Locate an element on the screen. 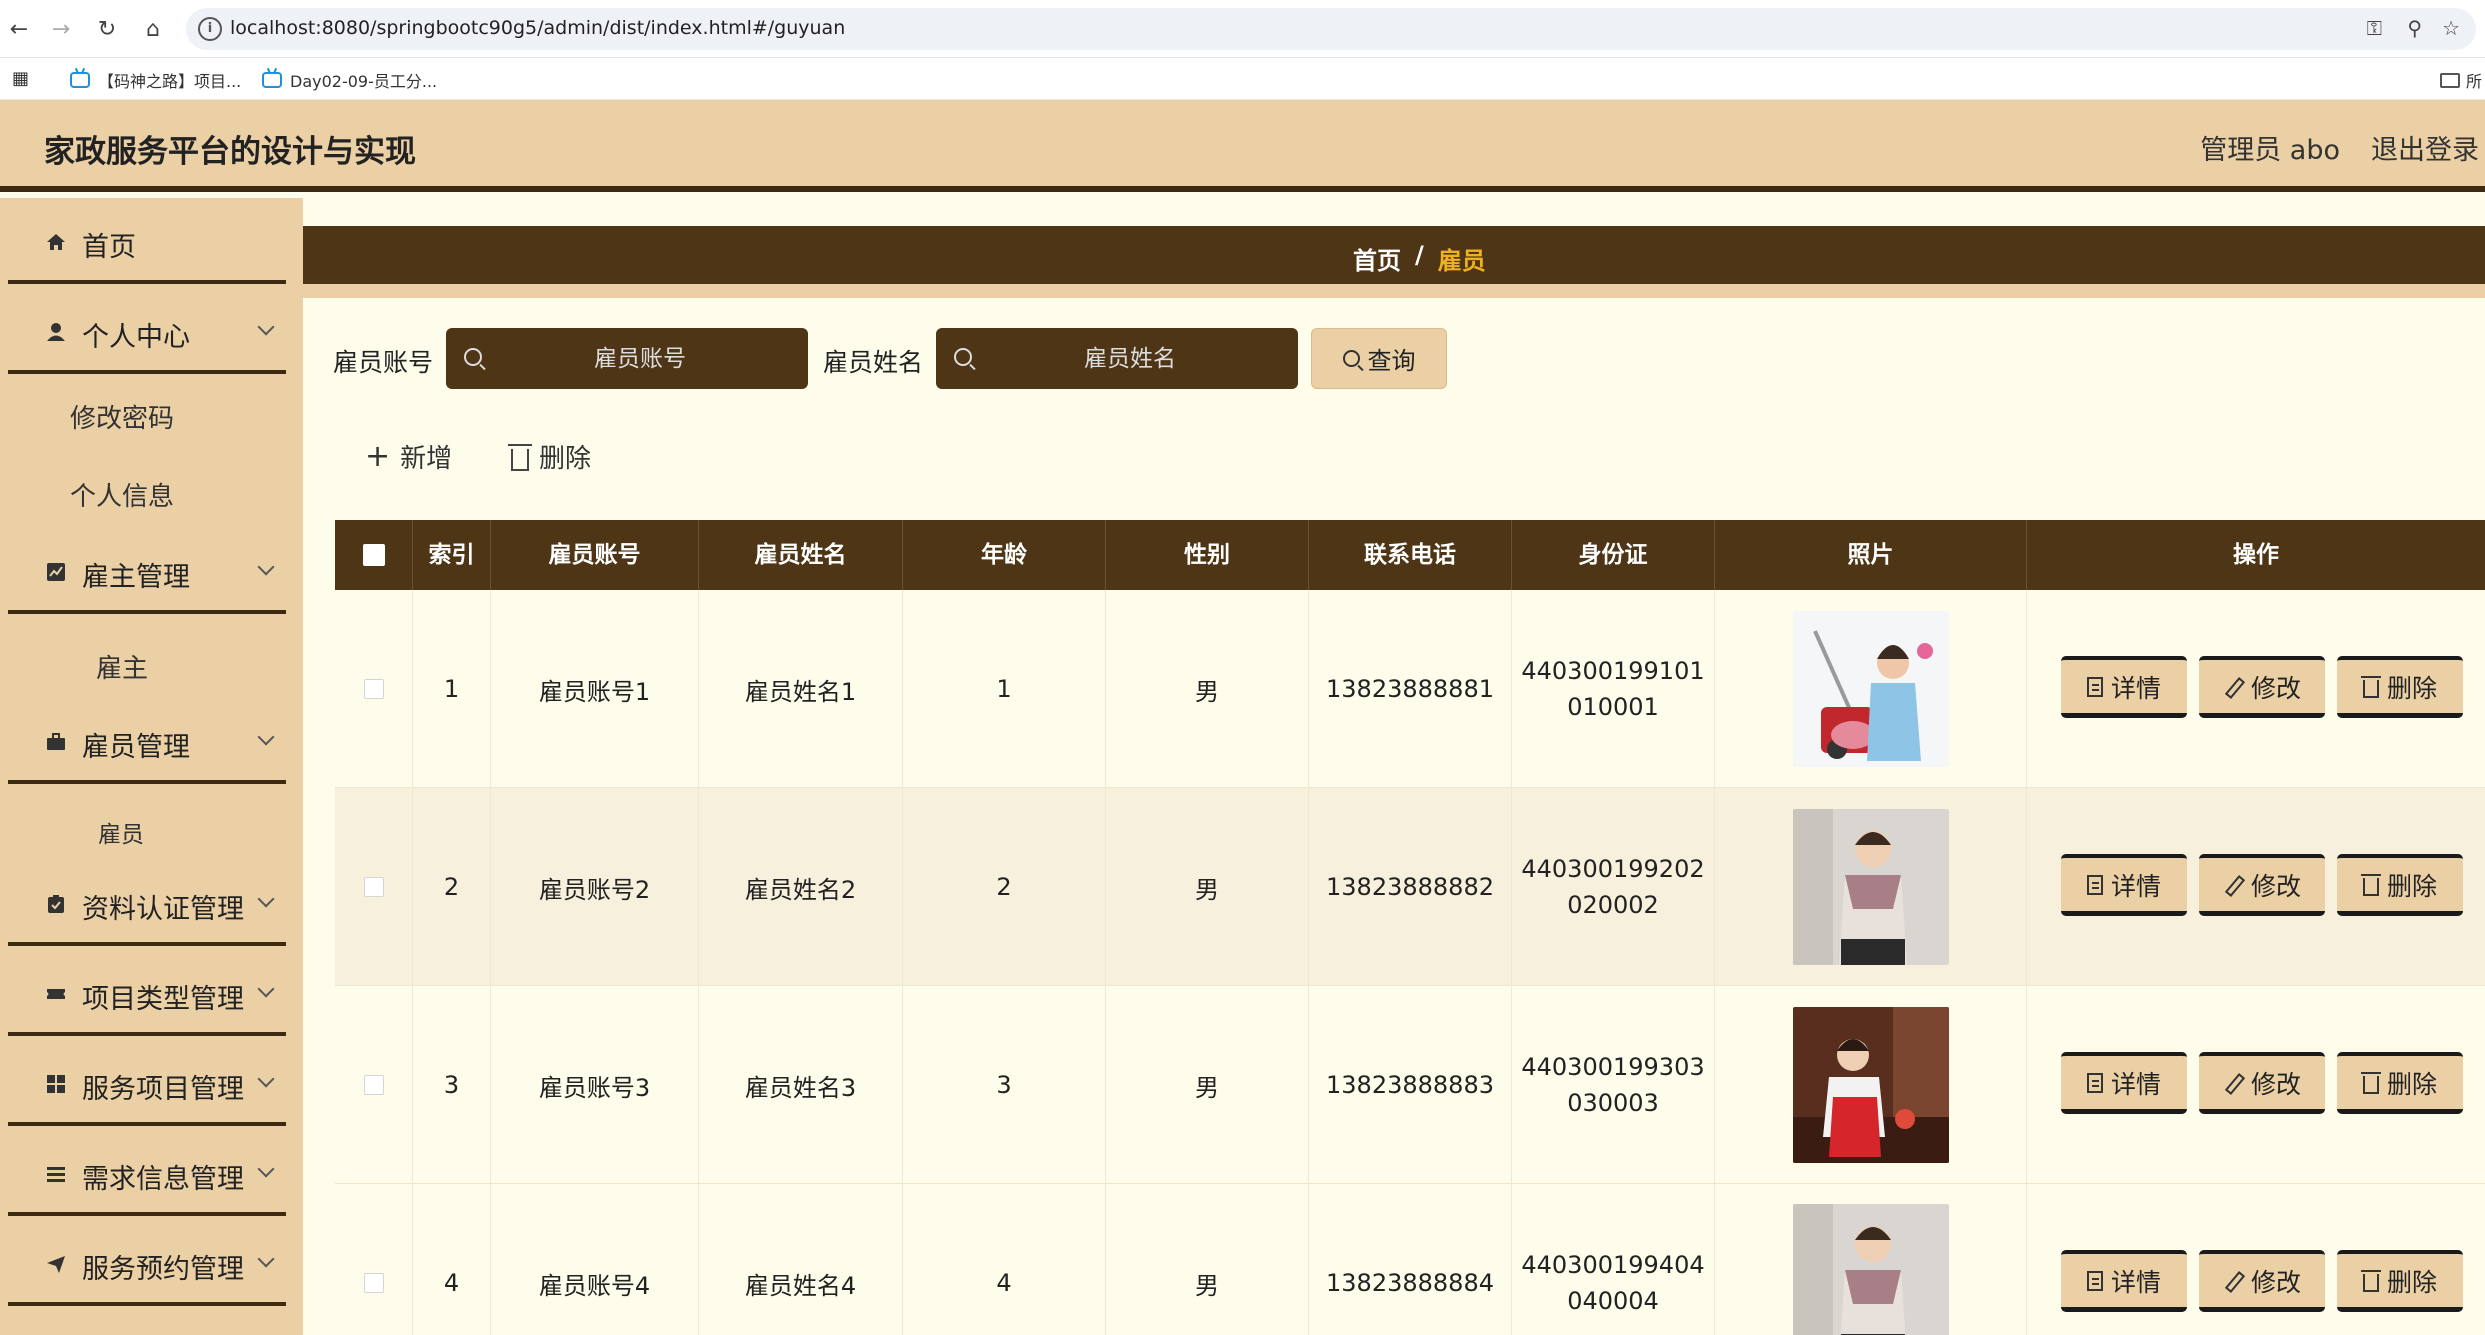 This screenshot has height=1335, width=2485. edit-button-label: 修改 is located at coordinates (2275, 886).